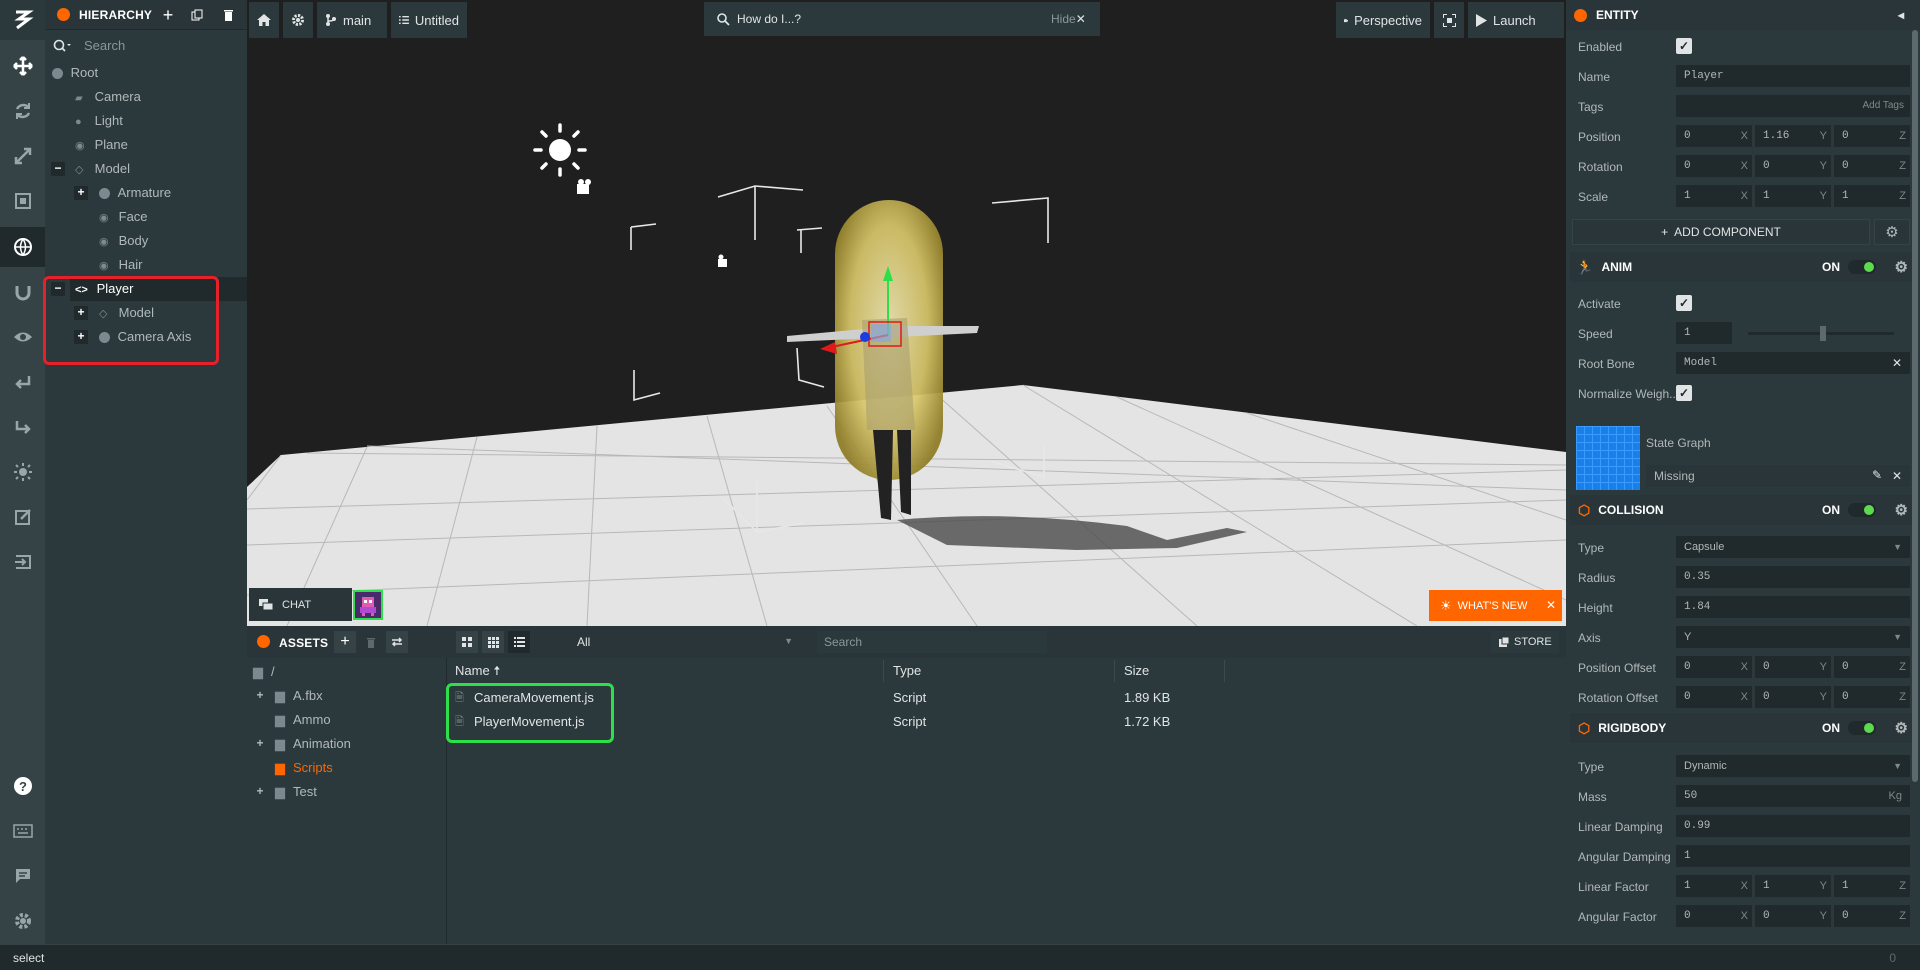  Describe the element at coordinates (58, 169) in the screenshot. I see `collapse-toggle: −` at that location.